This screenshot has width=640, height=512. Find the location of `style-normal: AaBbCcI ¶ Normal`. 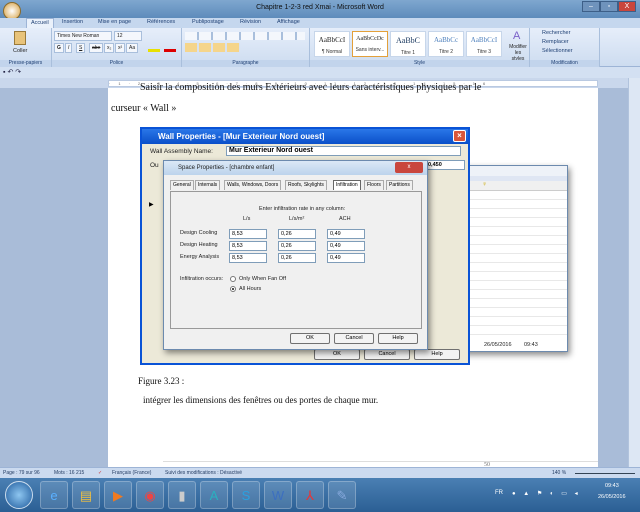

style-normal: AaBbCcI ¶ Normal is located at coordinates (332, 44).